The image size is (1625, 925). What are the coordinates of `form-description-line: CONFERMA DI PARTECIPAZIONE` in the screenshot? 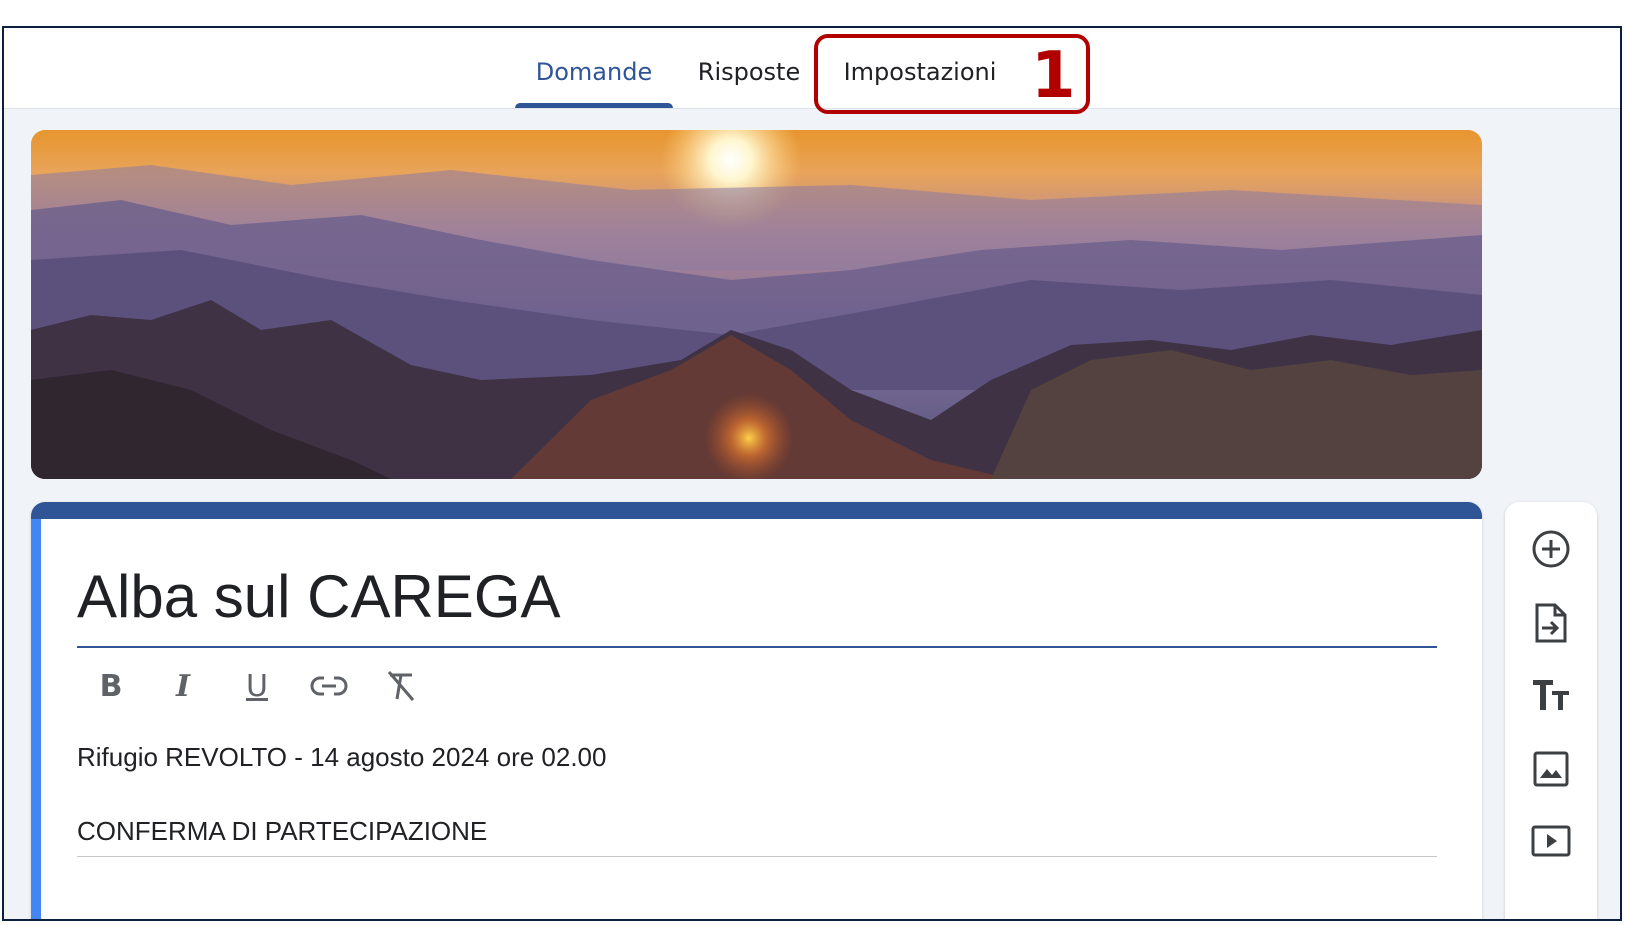 It's located at (282, 831).